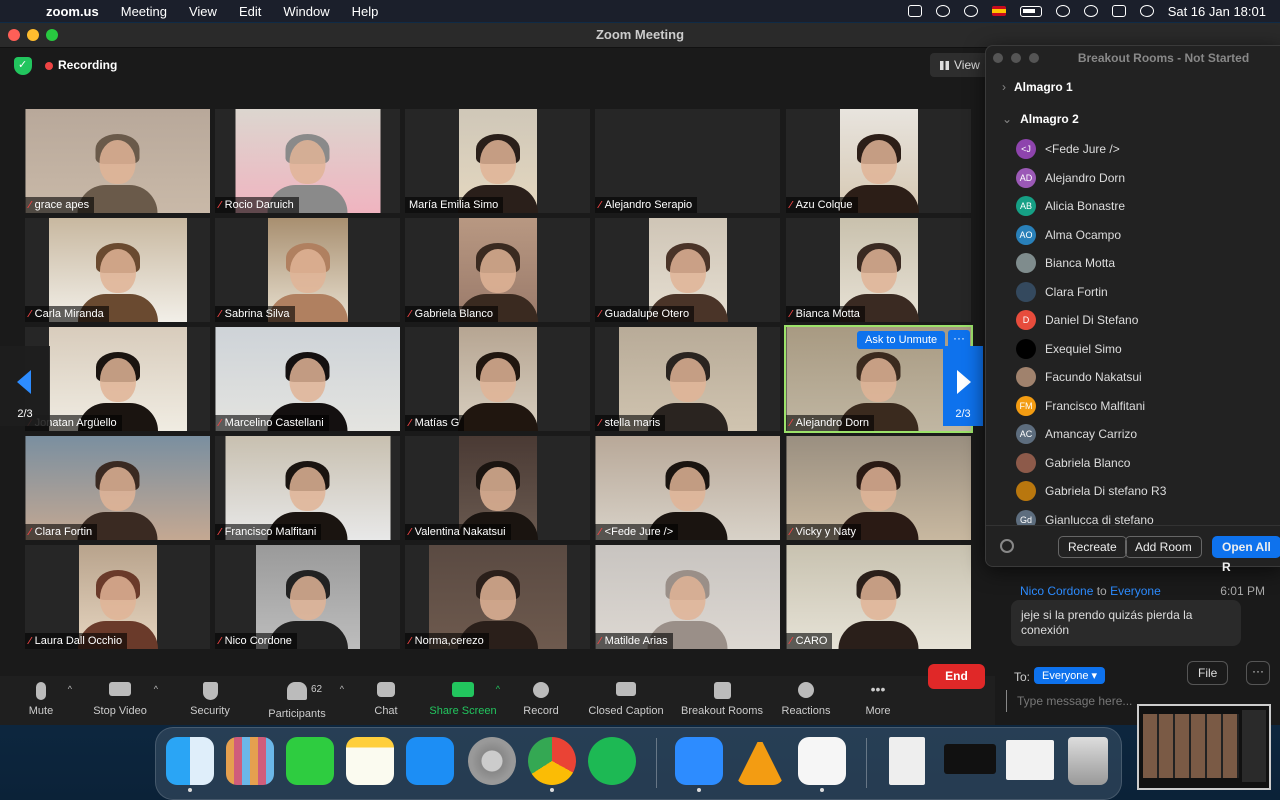 This screenshot has height=800, width=1280. I want to click on spotlight-search-icon, so click(1090, 11).